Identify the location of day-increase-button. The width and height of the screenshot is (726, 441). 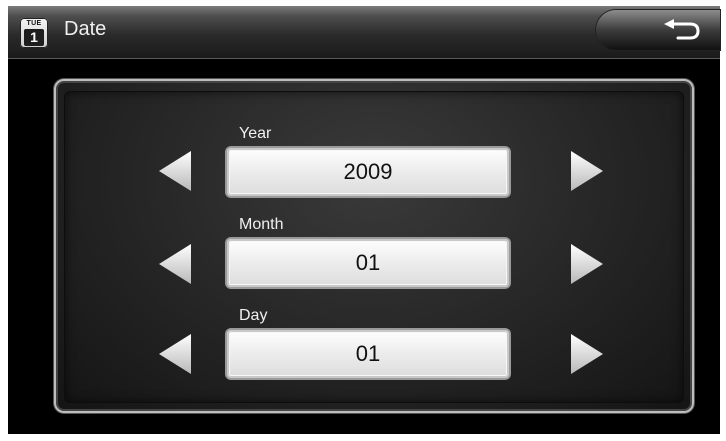
(587, 354).